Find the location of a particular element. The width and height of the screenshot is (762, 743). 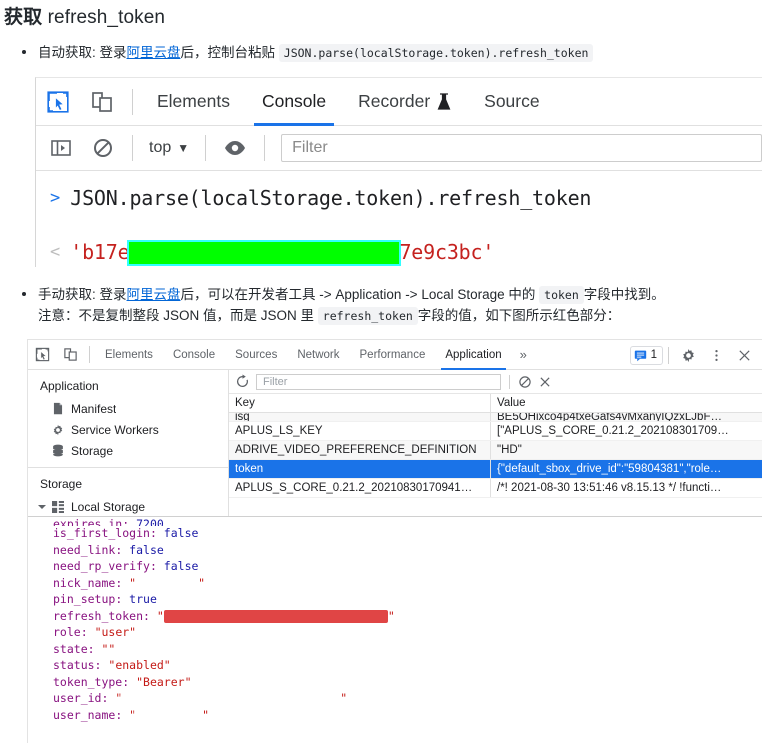

json-key: pin_setup is located at coordinates (84, 599).